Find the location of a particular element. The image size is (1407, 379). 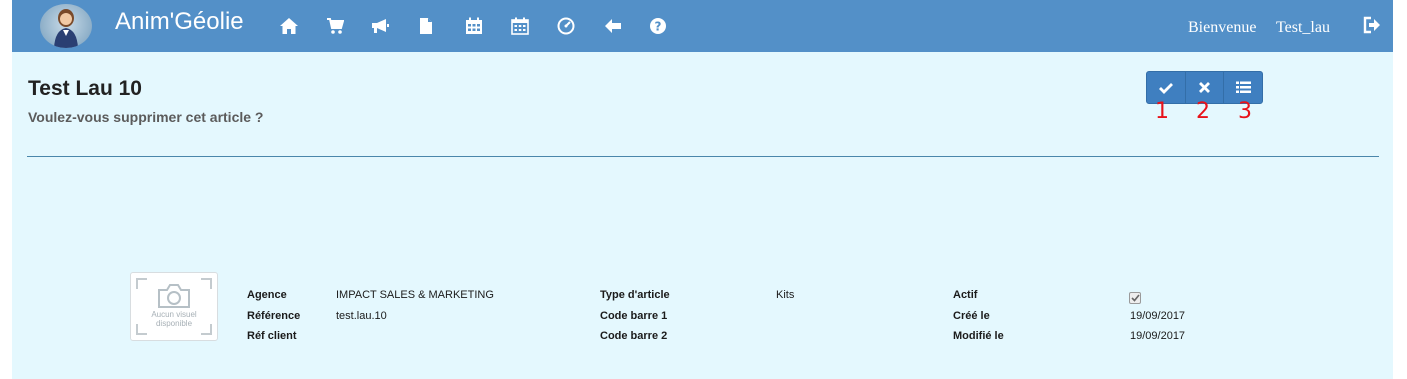

list-icon is located at coordinates (1243, 87).